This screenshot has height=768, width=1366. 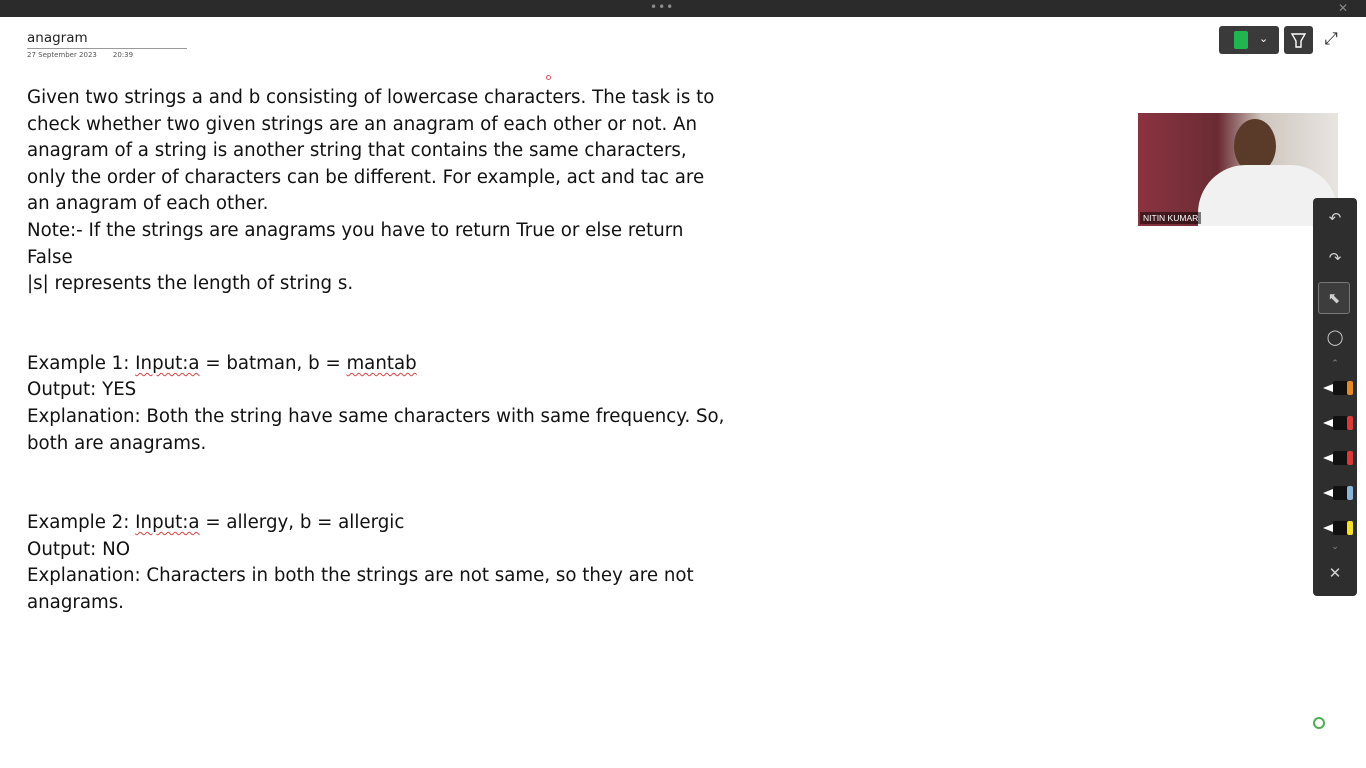 What do you see at coordinates (1171, 218) in the screenshot?
I see `participant-name-label: NITIN KUMAR` at bounding box center [1171, 218].